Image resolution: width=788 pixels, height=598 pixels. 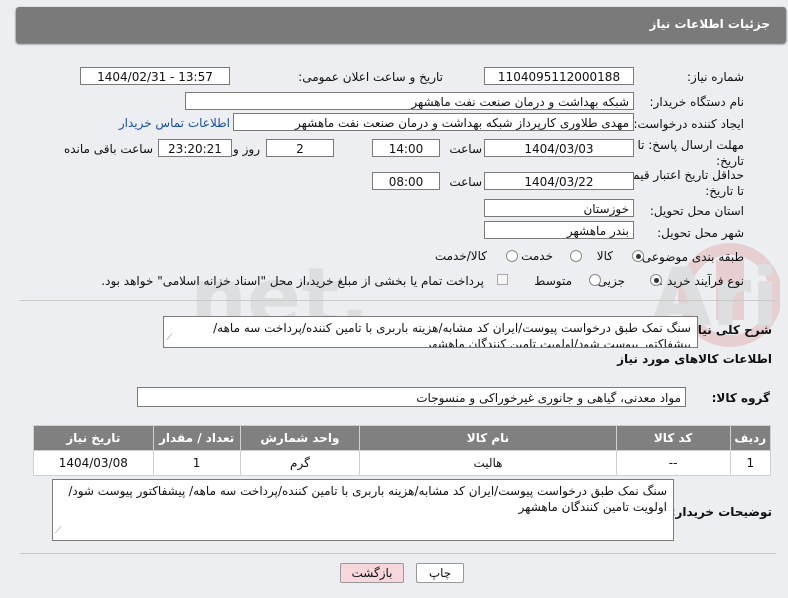 I want to click on price-date-field: 1404/03/22, so click(x=559, y=181).